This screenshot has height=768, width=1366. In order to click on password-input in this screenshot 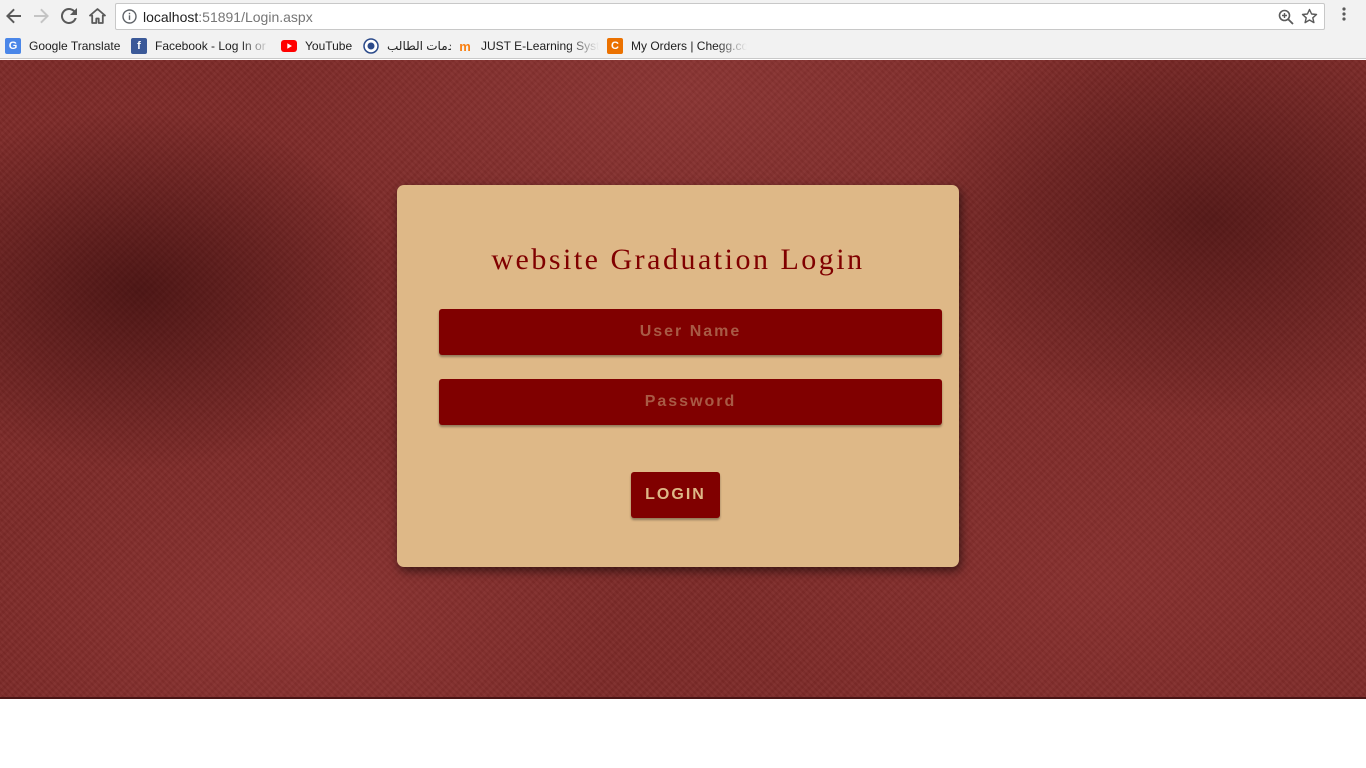, I will do `click(690, 402)`.